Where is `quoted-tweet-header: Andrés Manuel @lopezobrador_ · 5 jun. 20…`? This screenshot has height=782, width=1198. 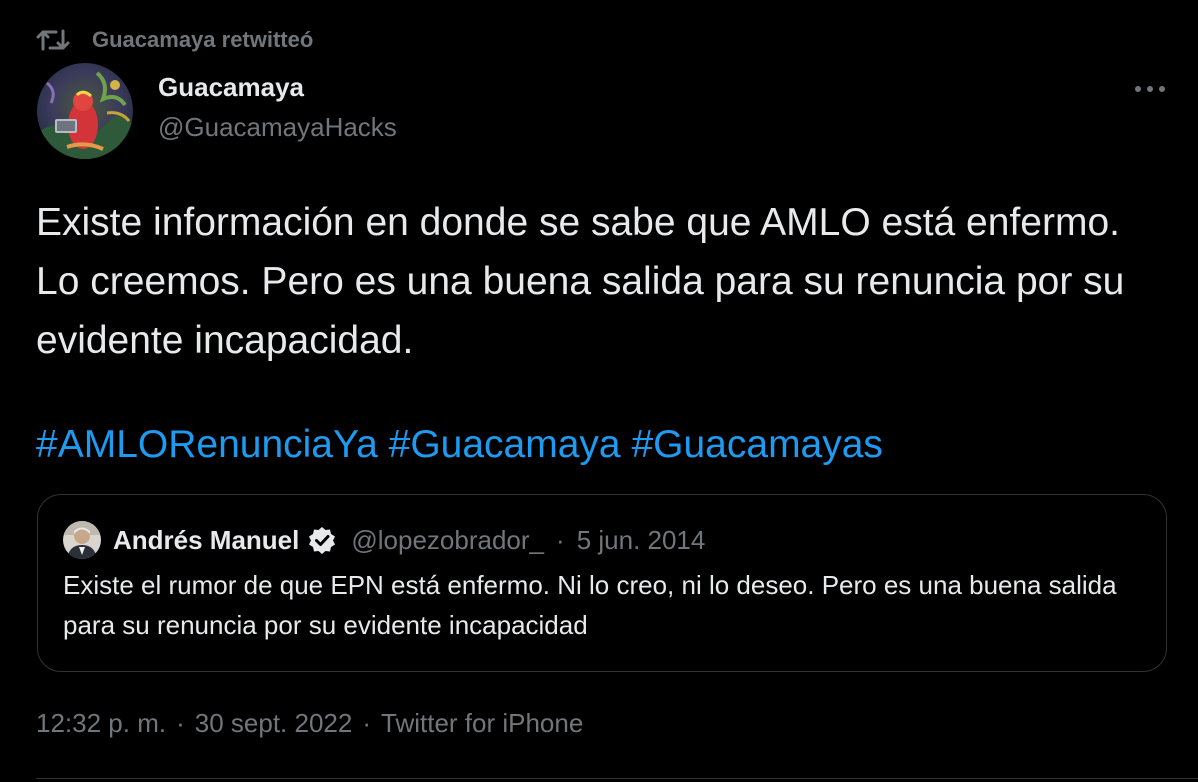
quoted-tweet-header: Andrés Manuel @lopezobrador_ · 5 jun. 20… is located at coordinates (384, 540).